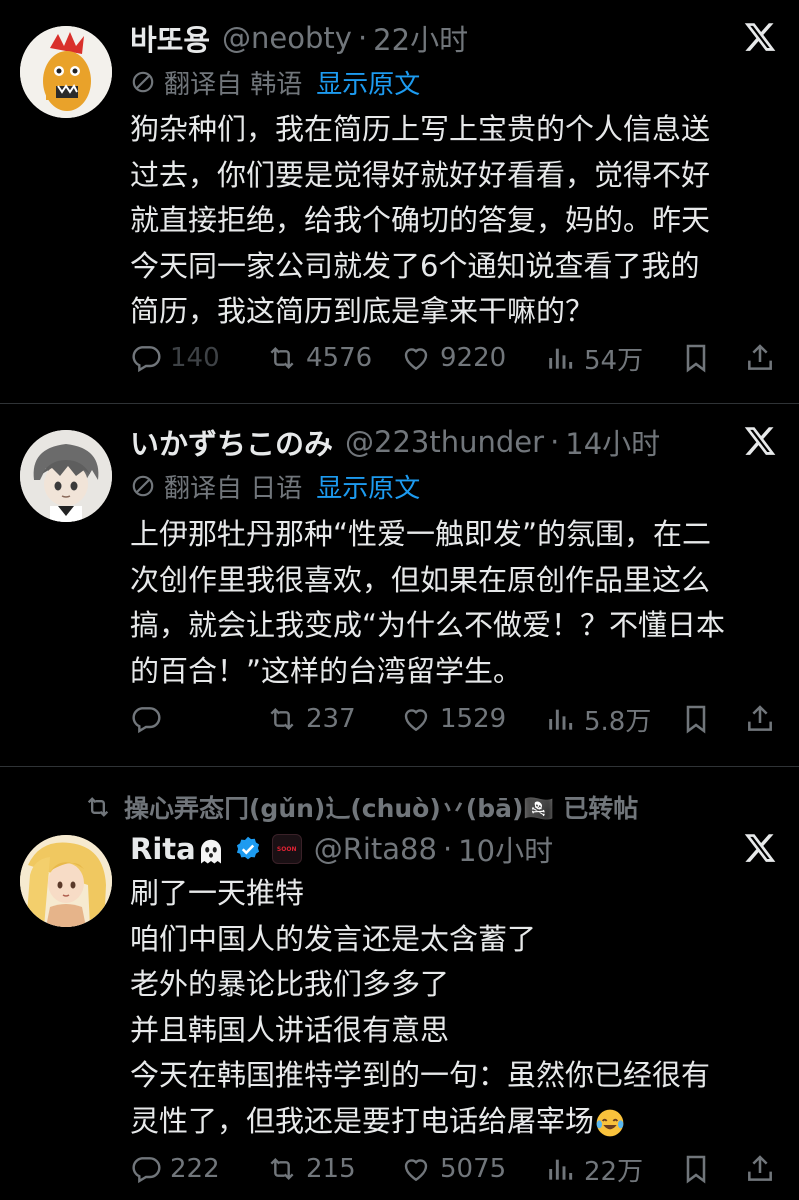 The image size is (799, 1200). What do you see at coordinates (614, 360) in the screenshot?
I see `views-count: 54万` at bounding box center [614, 360].